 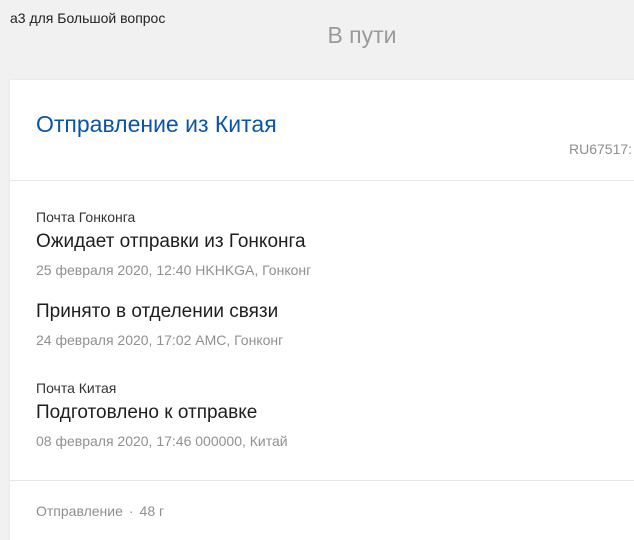 What do you see at coordinates (86, 217) in the screenshot?
I see `event-operator: Почта Гонконга` at bounding box center [86, 217].